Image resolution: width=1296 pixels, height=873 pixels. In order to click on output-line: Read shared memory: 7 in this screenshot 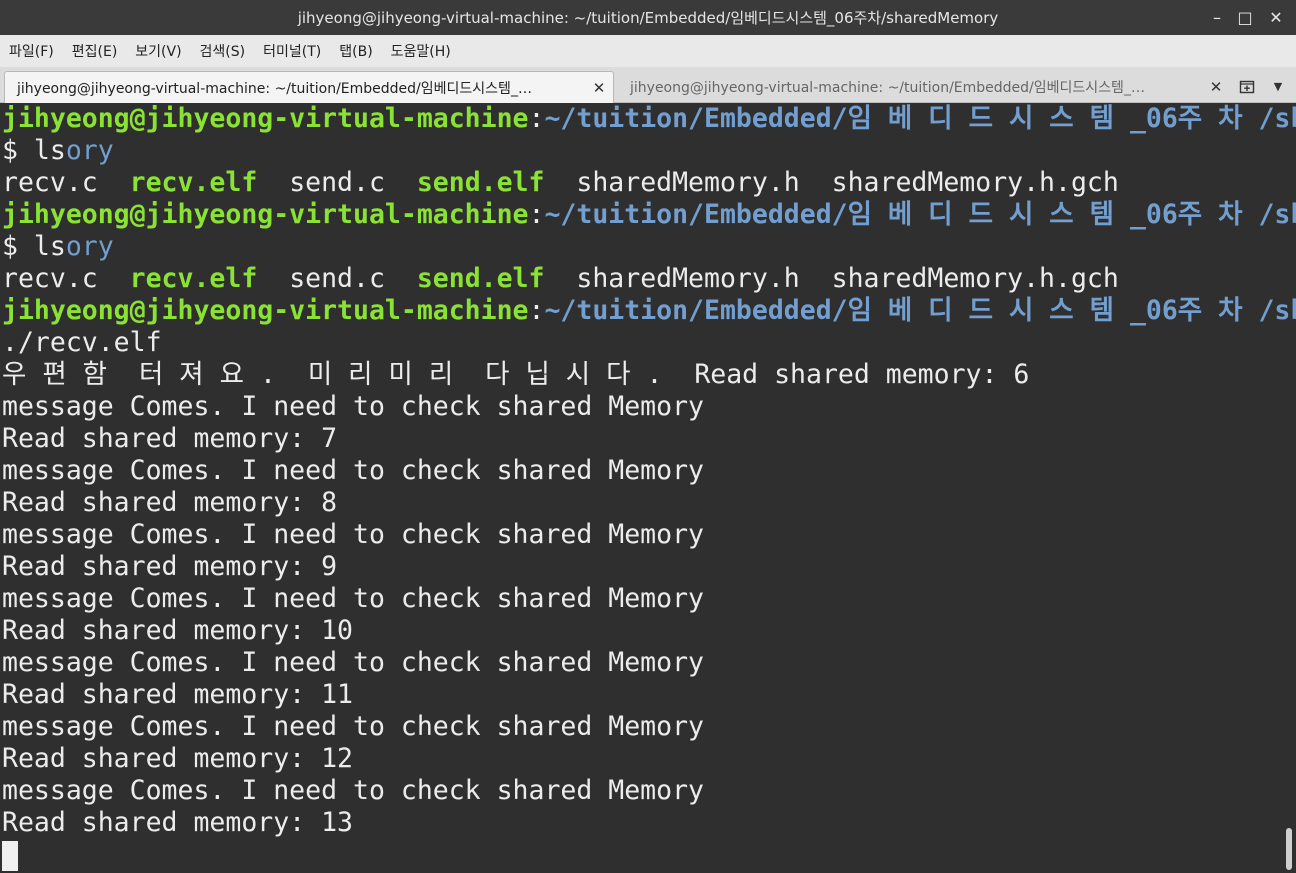, I will do `click(170, 438)`.